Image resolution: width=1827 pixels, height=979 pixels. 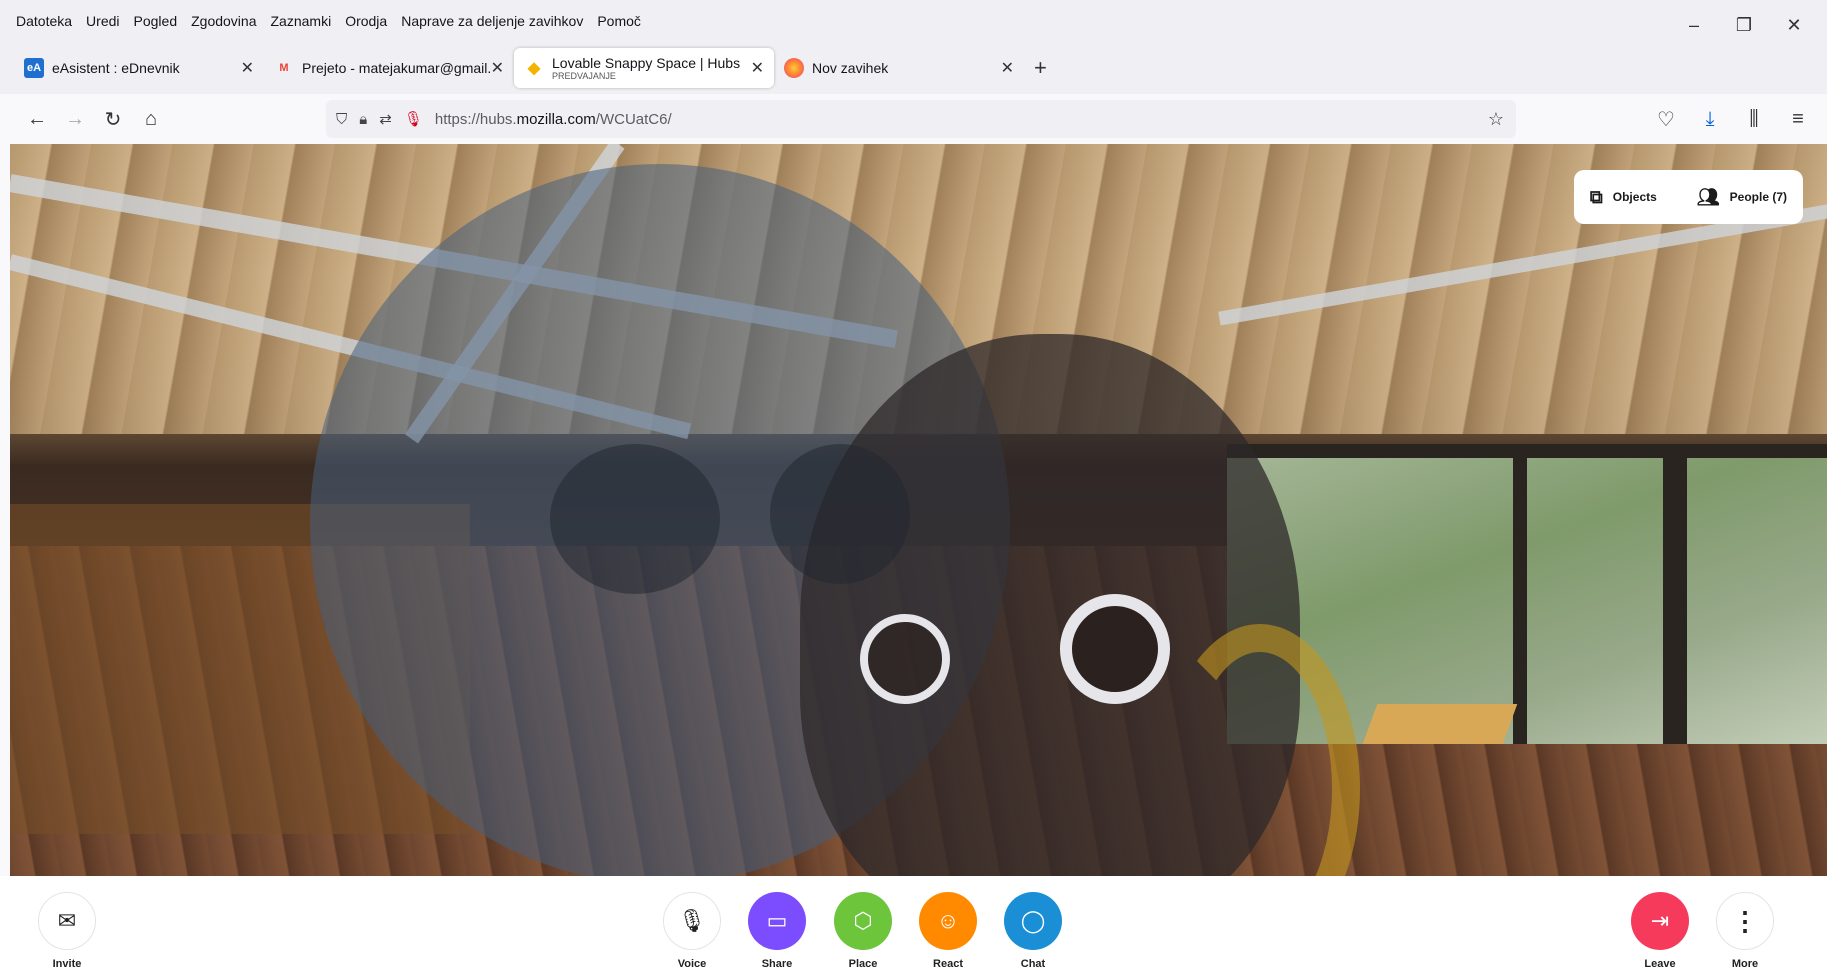 What do you see at coordinates (1710, 119) in the screenshot?
I see `download-icon: ⤓` at bounding box center [1710, 119].